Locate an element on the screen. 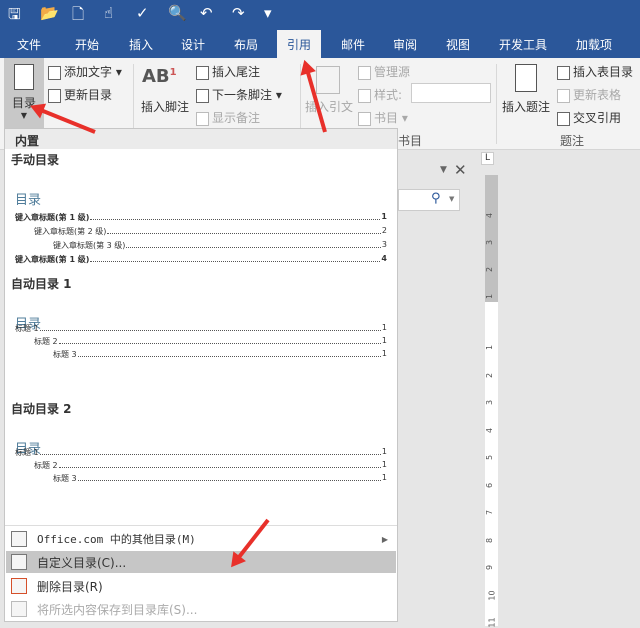 Image resolution: width=640 pixels, height=628 pixels. ruler-label: 7 is located at coordinates (490, 512).